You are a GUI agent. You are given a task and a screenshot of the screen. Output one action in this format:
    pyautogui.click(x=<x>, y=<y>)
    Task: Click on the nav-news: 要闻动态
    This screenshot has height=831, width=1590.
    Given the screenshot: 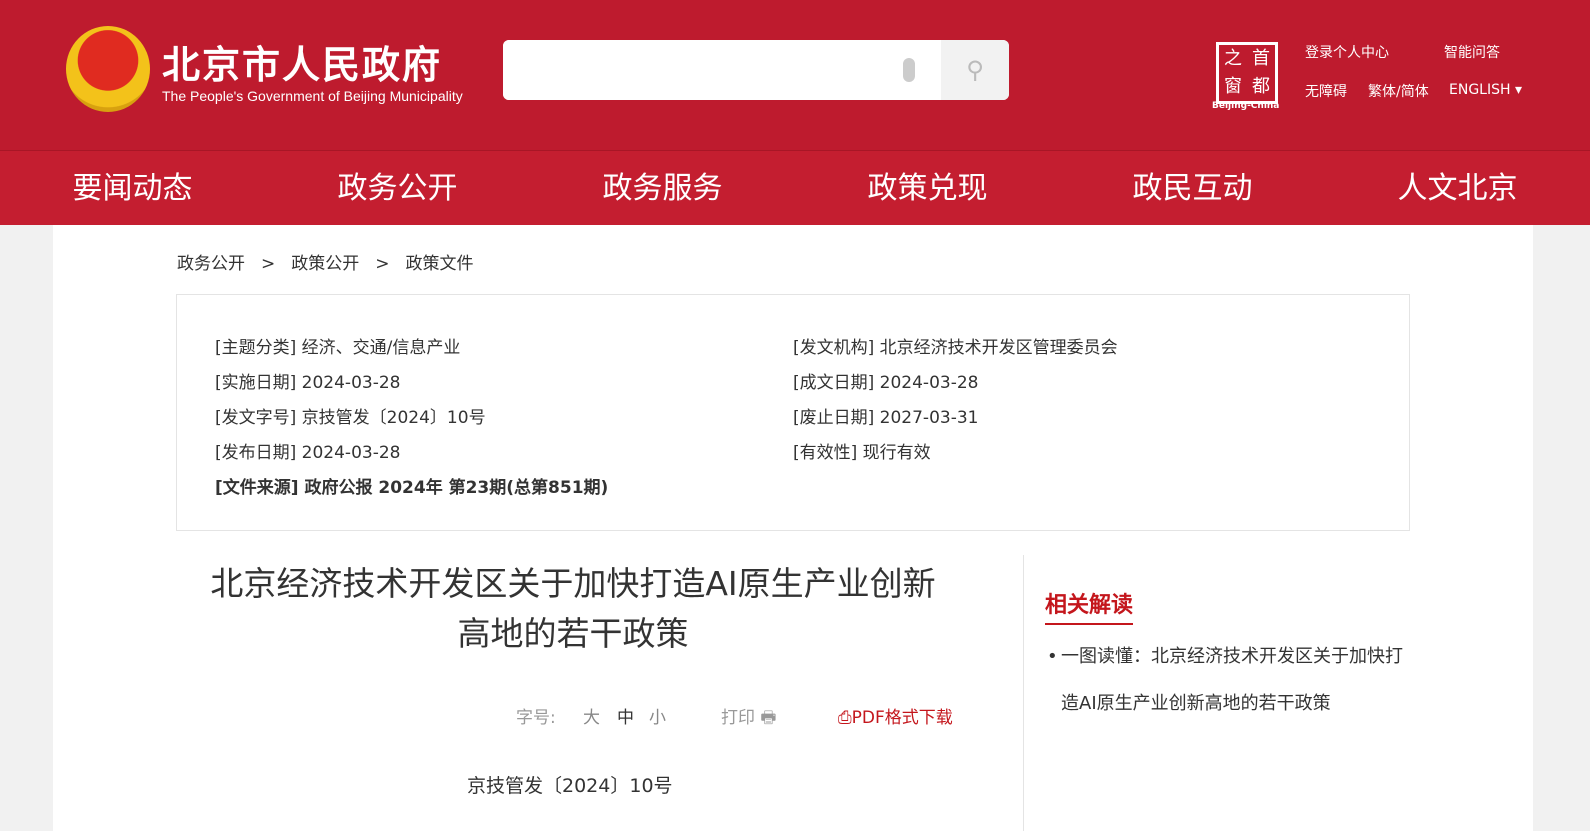 What is the action you would take?
    pyautogui.click(x=132, y=188)
    